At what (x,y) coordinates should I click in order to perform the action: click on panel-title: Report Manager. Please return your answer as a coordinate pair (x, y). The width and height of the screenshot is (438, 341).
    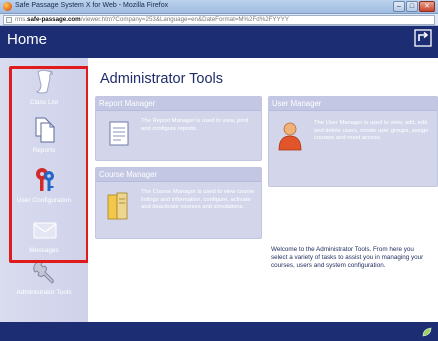
    Looking at the image, I should click on (178, 104).